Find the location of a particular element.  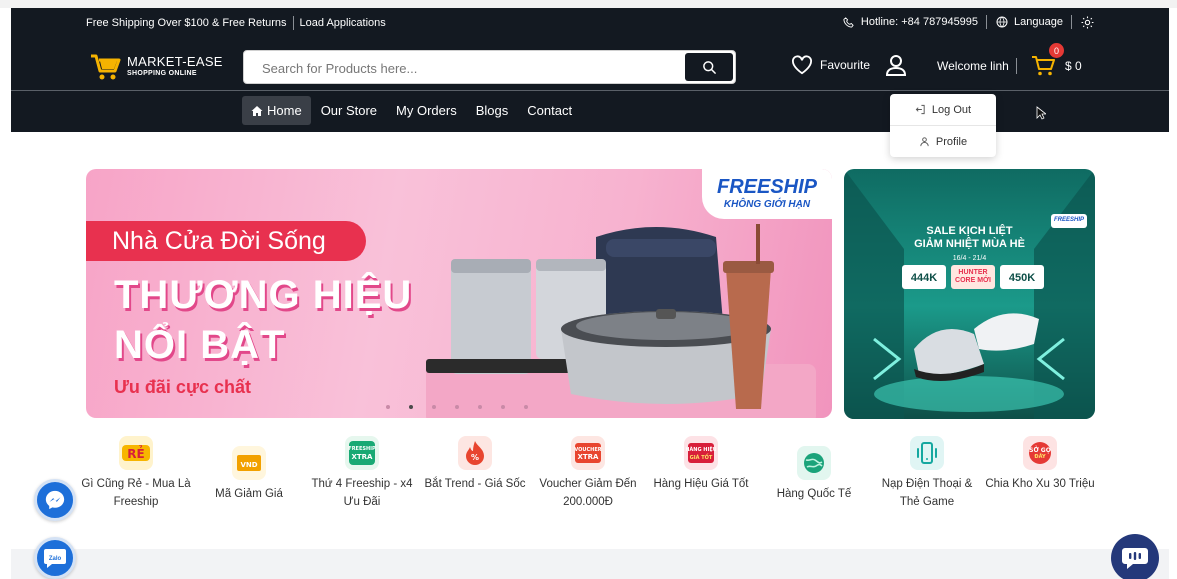

profile-menu-item: Profile is located at coordinates (943, 141).